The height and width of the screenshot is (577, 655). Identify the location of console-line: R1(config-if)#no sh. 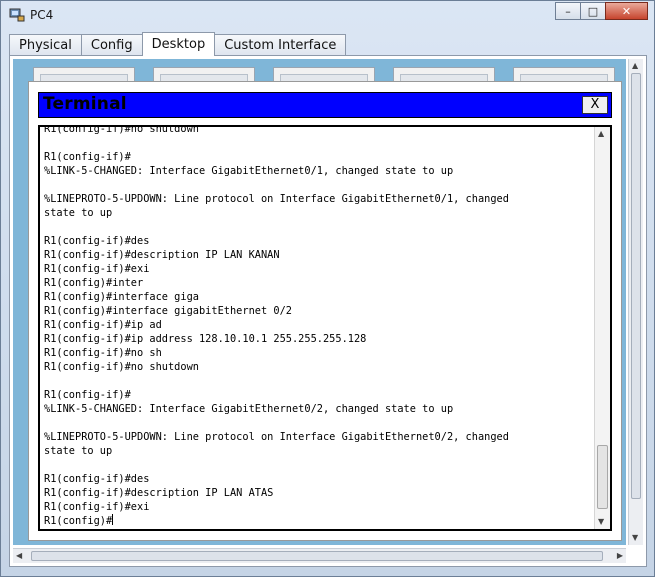
(103, 353).